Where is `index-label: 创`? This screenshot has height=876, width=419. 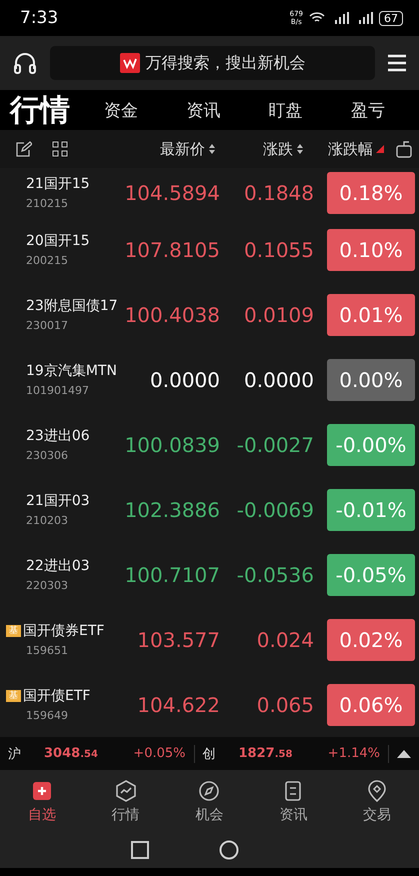
index-label: 创 is located at coordinates (209, 754).